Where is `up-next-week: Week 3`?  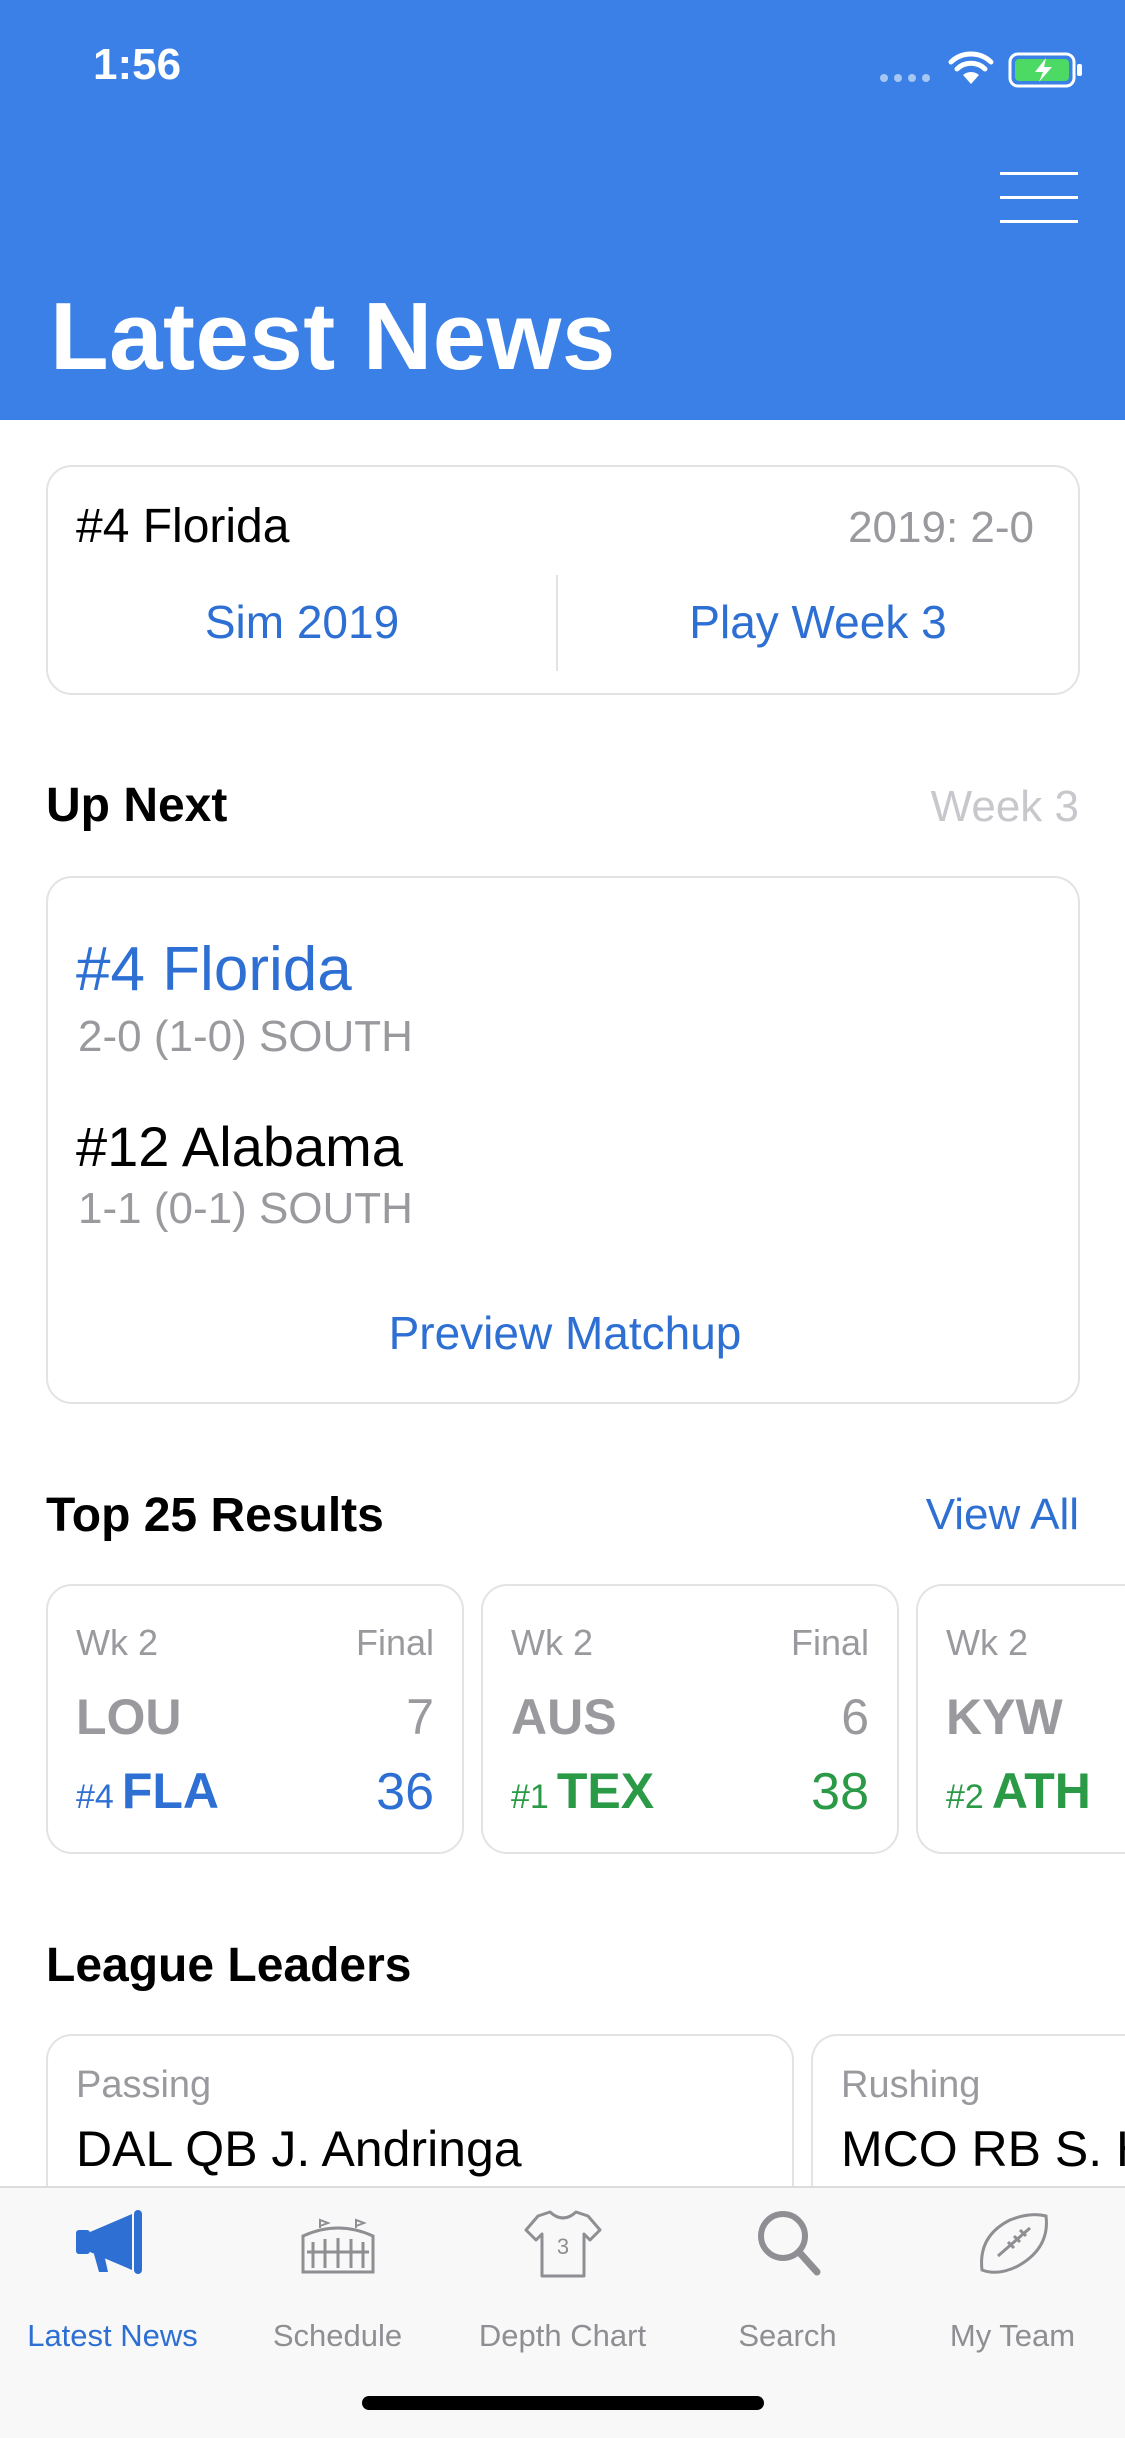
up-next-week: Week 3 is located at coordinates (1004, 806).